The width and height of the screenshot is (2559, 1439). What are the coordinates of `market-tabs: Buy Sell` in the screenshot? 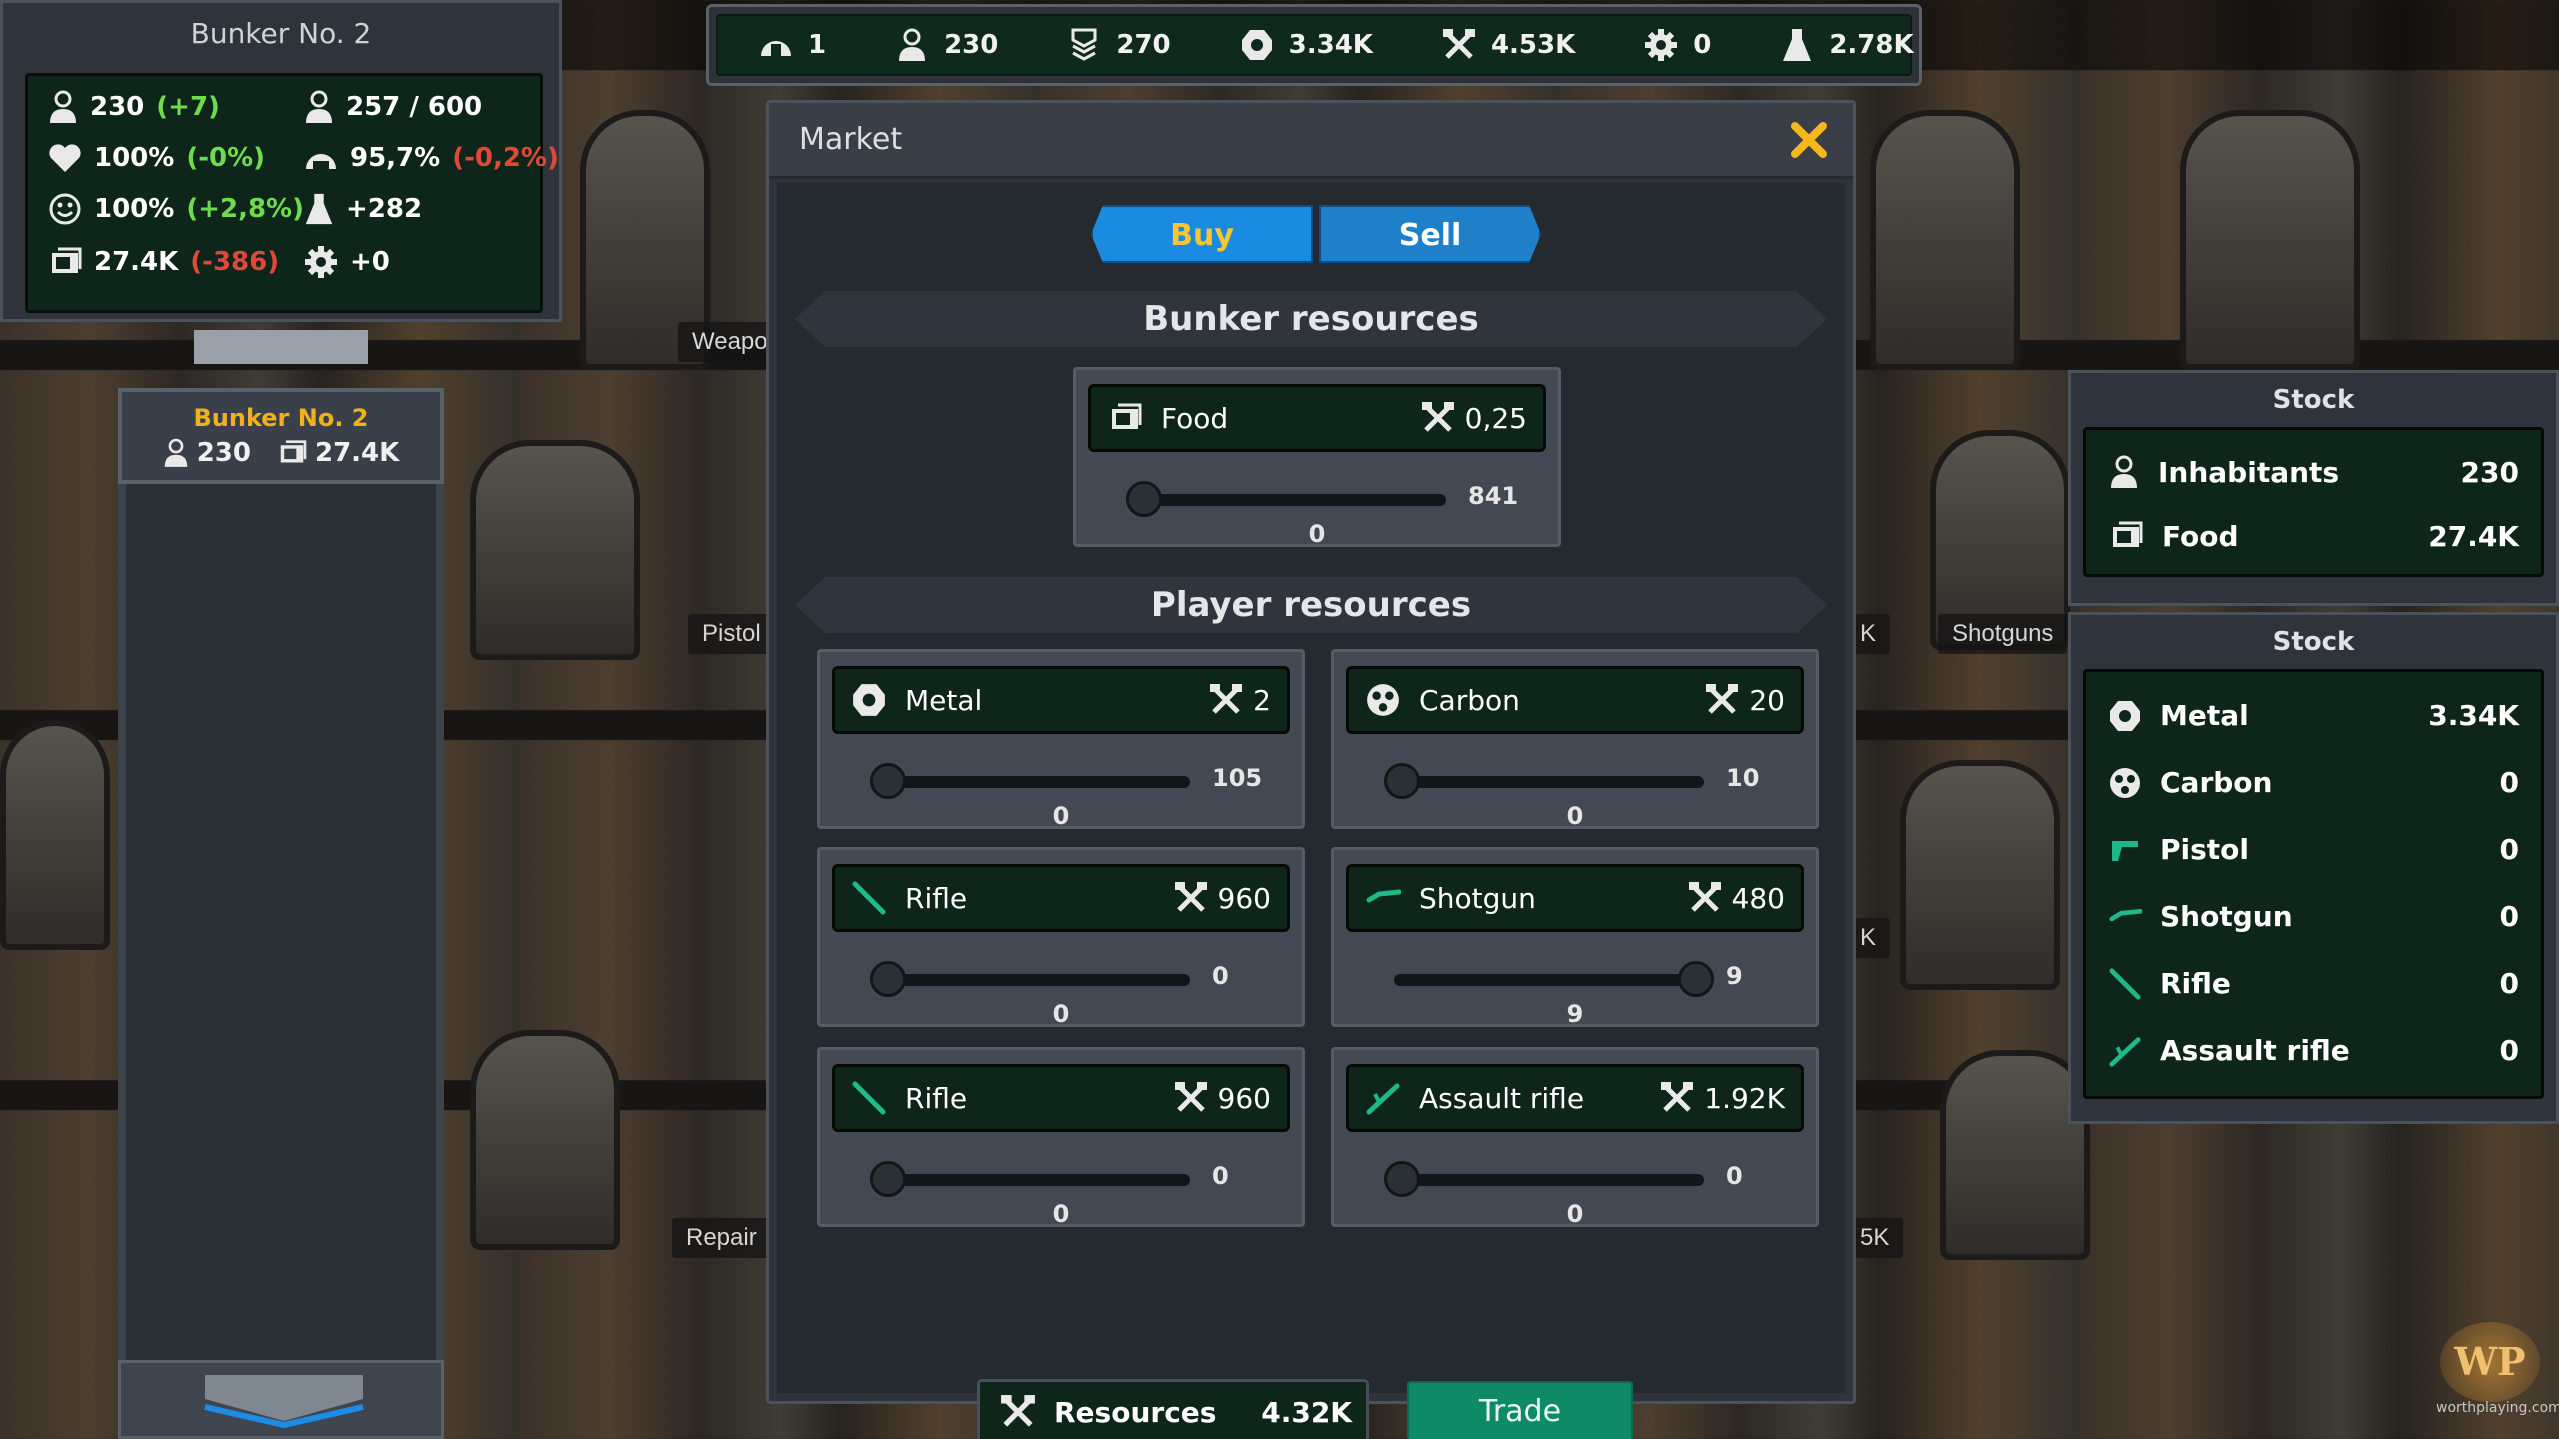 It's located at (1316, 234).